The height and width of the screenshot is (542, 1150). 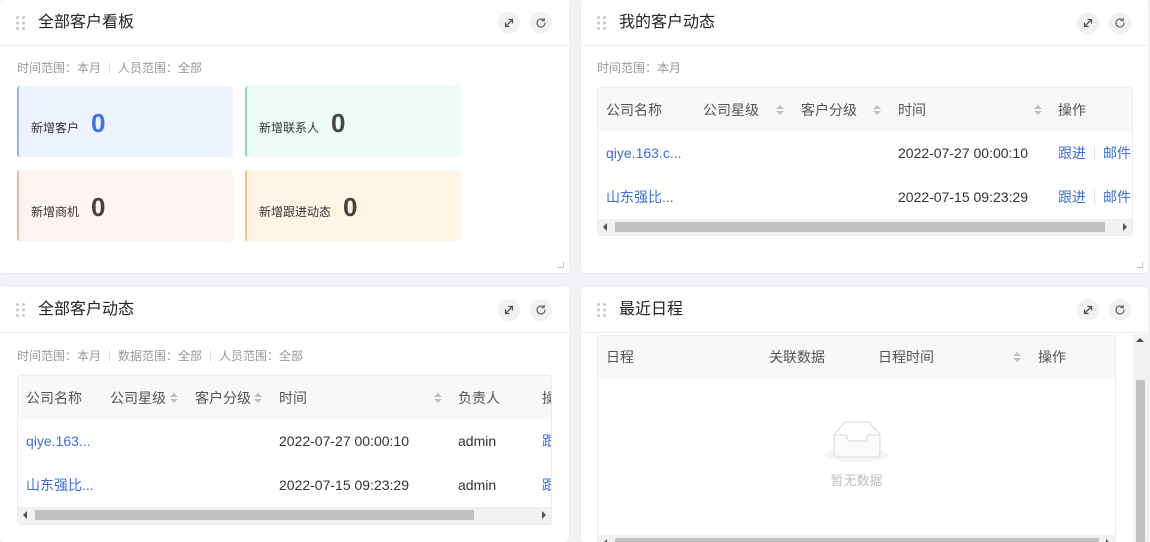 I want to click on table-header-row: 公司名称 公司星级 客户分级 时间 操作, so click(x=865, y=109).